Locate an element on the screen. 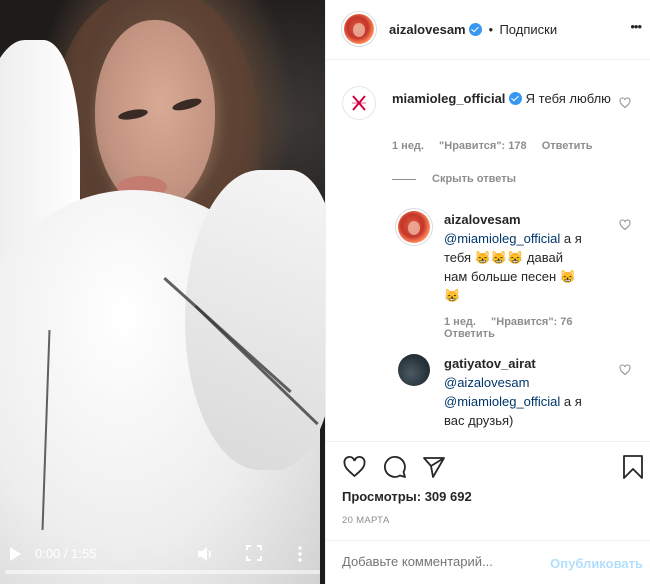 Image resolution: width=650 pixels, height=584 pixels. mention-link: @aizalovesam is located at coordinates (486, 382).